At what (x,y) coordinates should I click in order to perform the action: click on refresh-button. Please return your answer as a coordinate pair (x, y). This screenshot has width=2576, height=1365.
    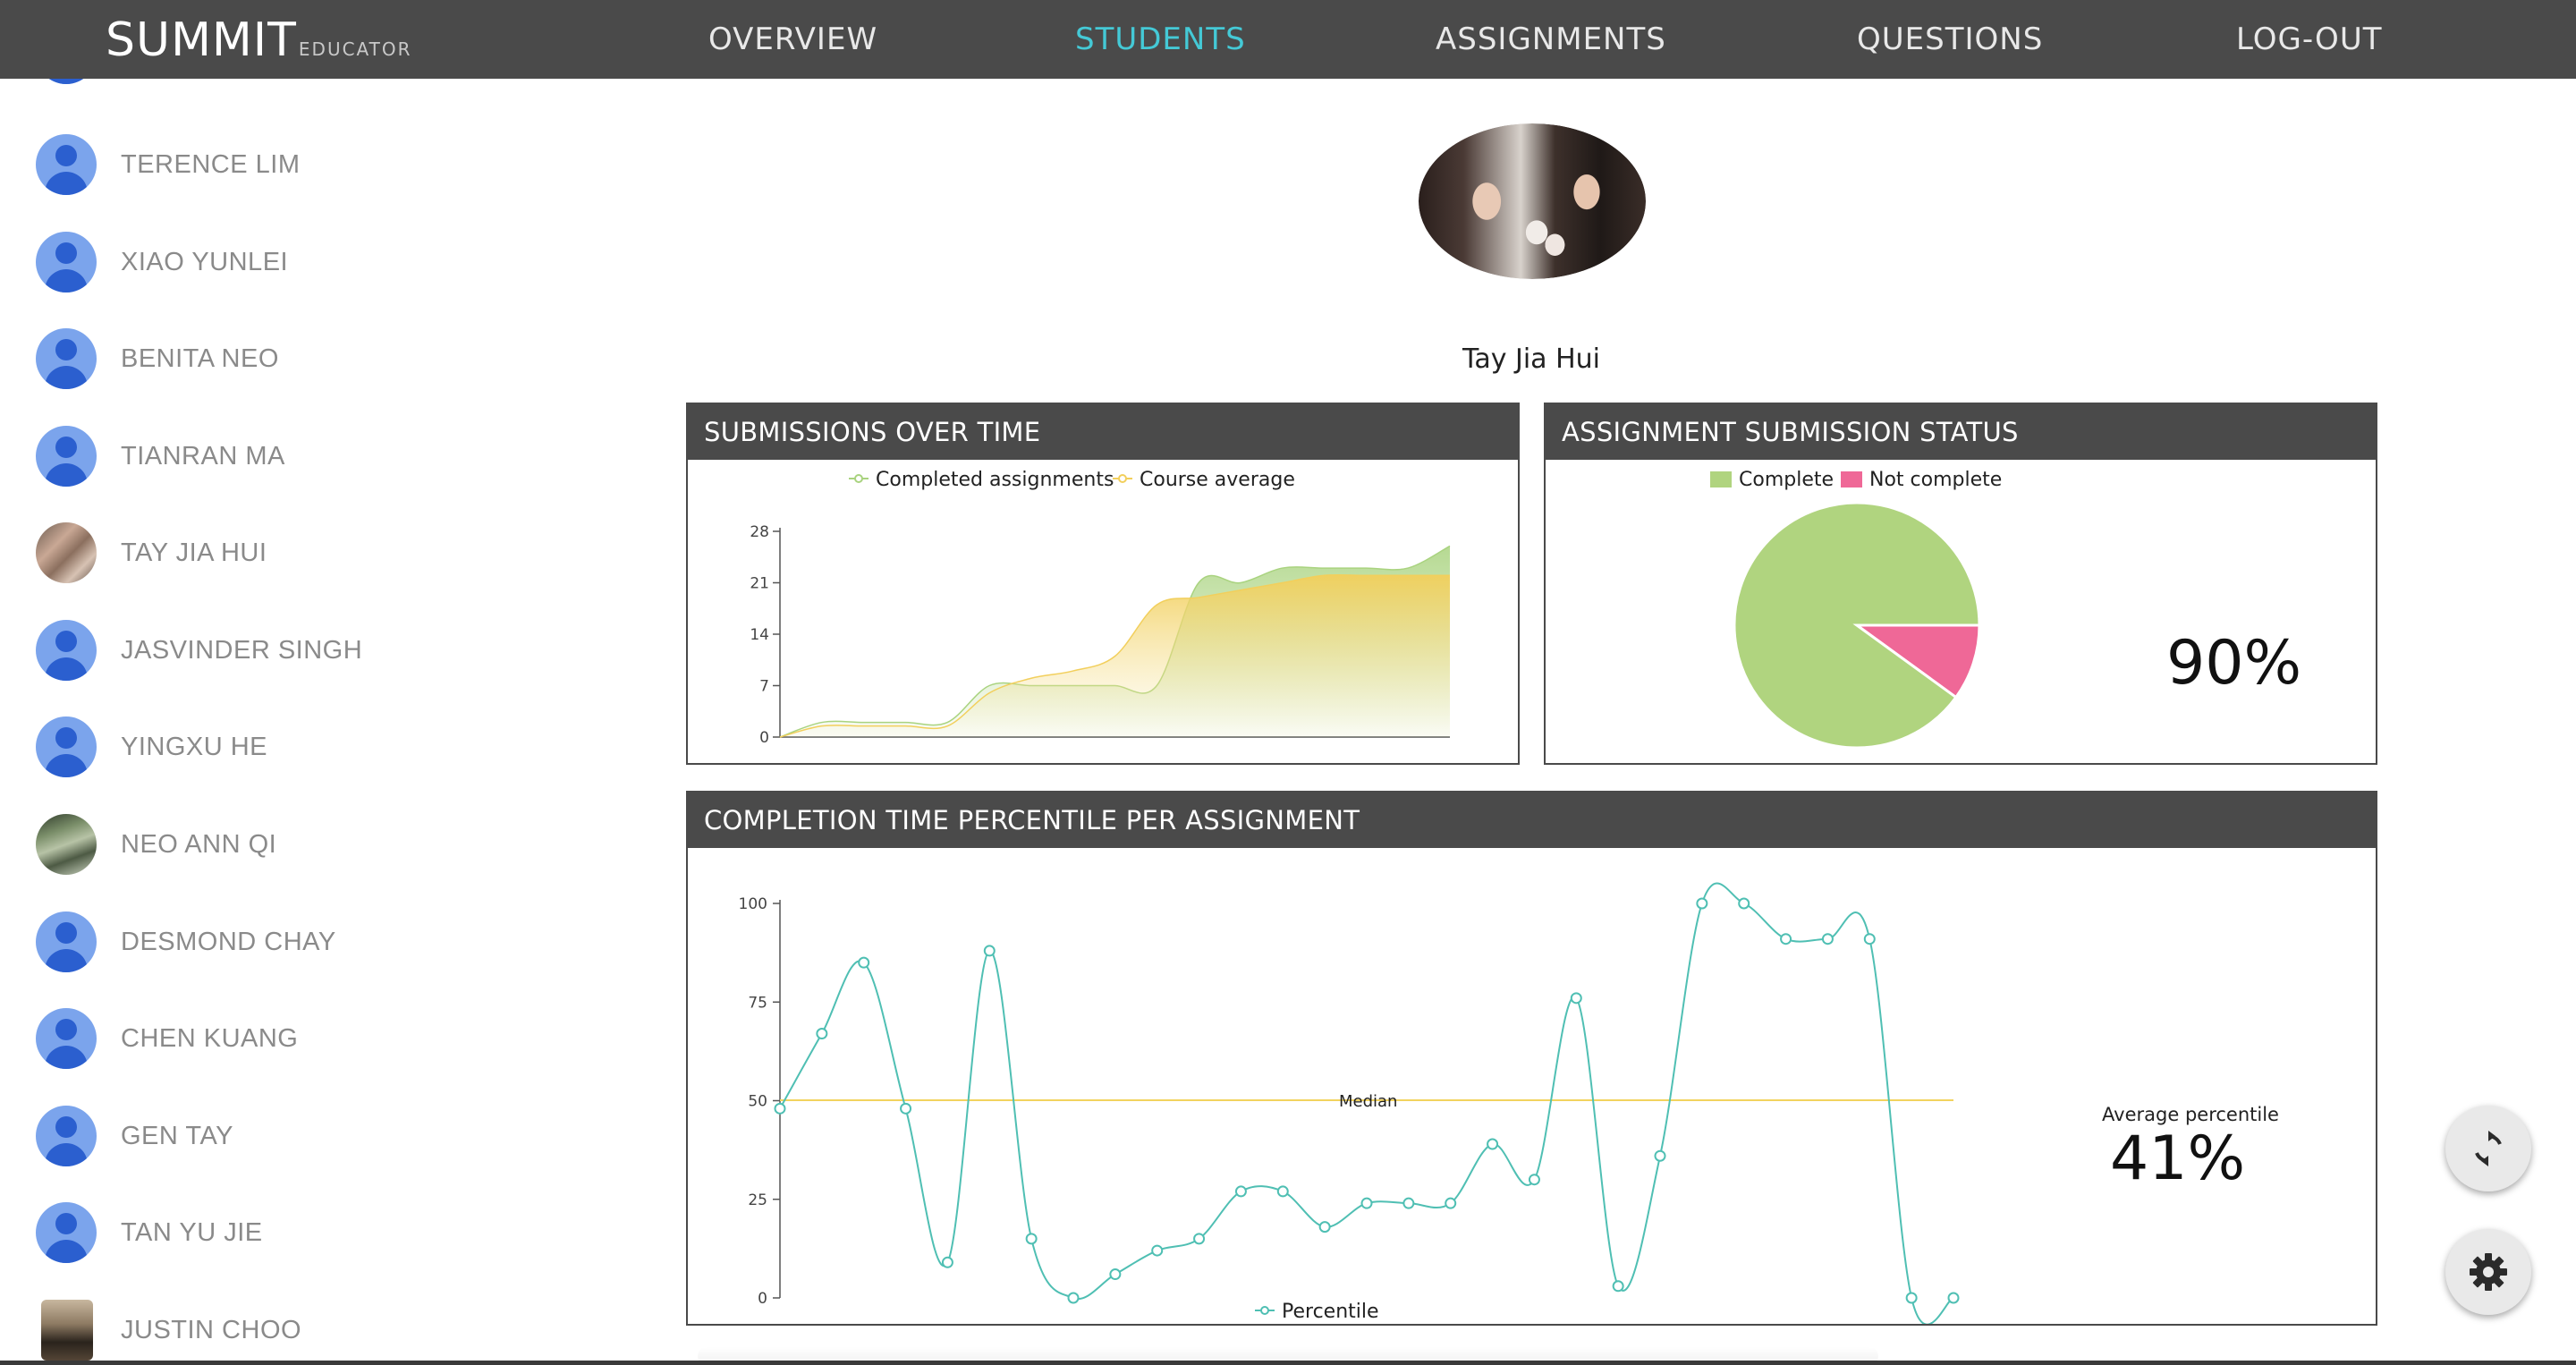
    Looking at the image, I should click on (2488, 1148).